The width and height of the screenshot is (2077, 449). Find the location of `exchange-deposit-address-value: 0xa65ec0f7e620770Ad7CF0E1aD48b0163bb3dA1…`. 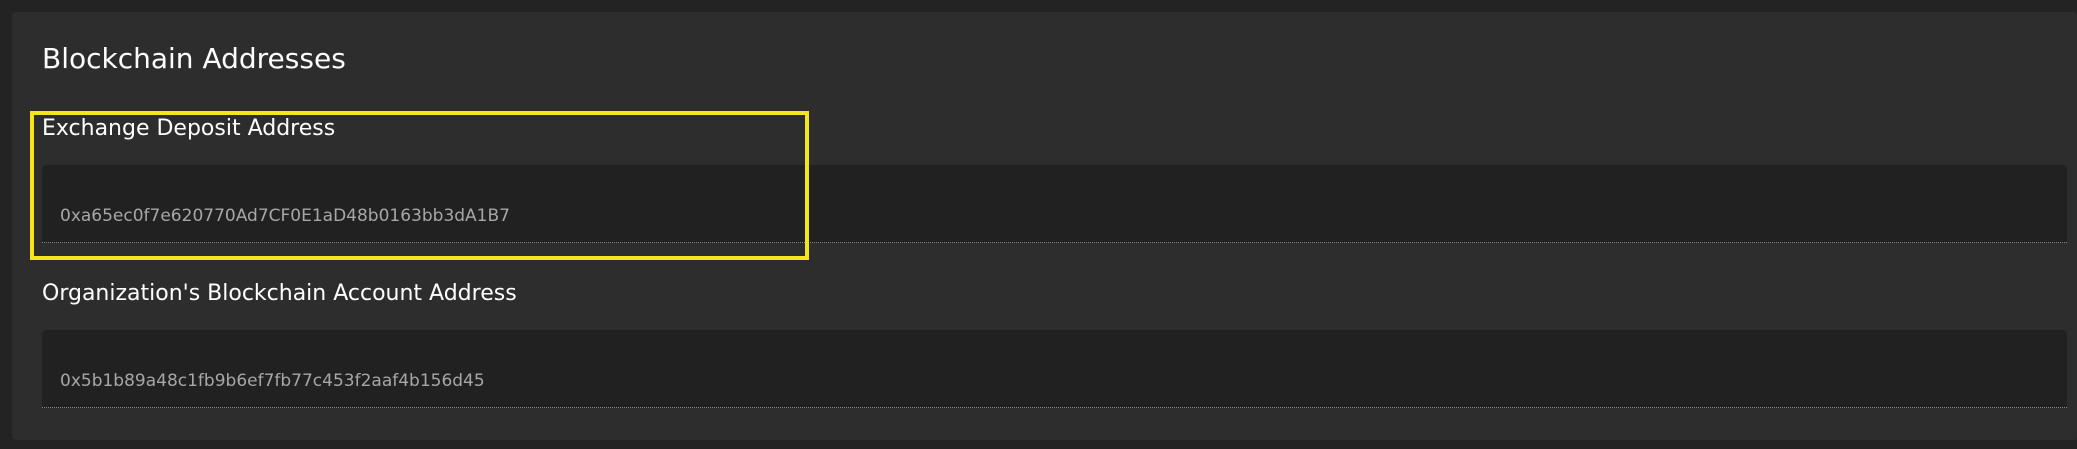

exchange-deposit-address-value: 0xa65ec0f7e620770Ad7CF0E1aD48b0163bb3dA1… is located at coordinates (285, 216).